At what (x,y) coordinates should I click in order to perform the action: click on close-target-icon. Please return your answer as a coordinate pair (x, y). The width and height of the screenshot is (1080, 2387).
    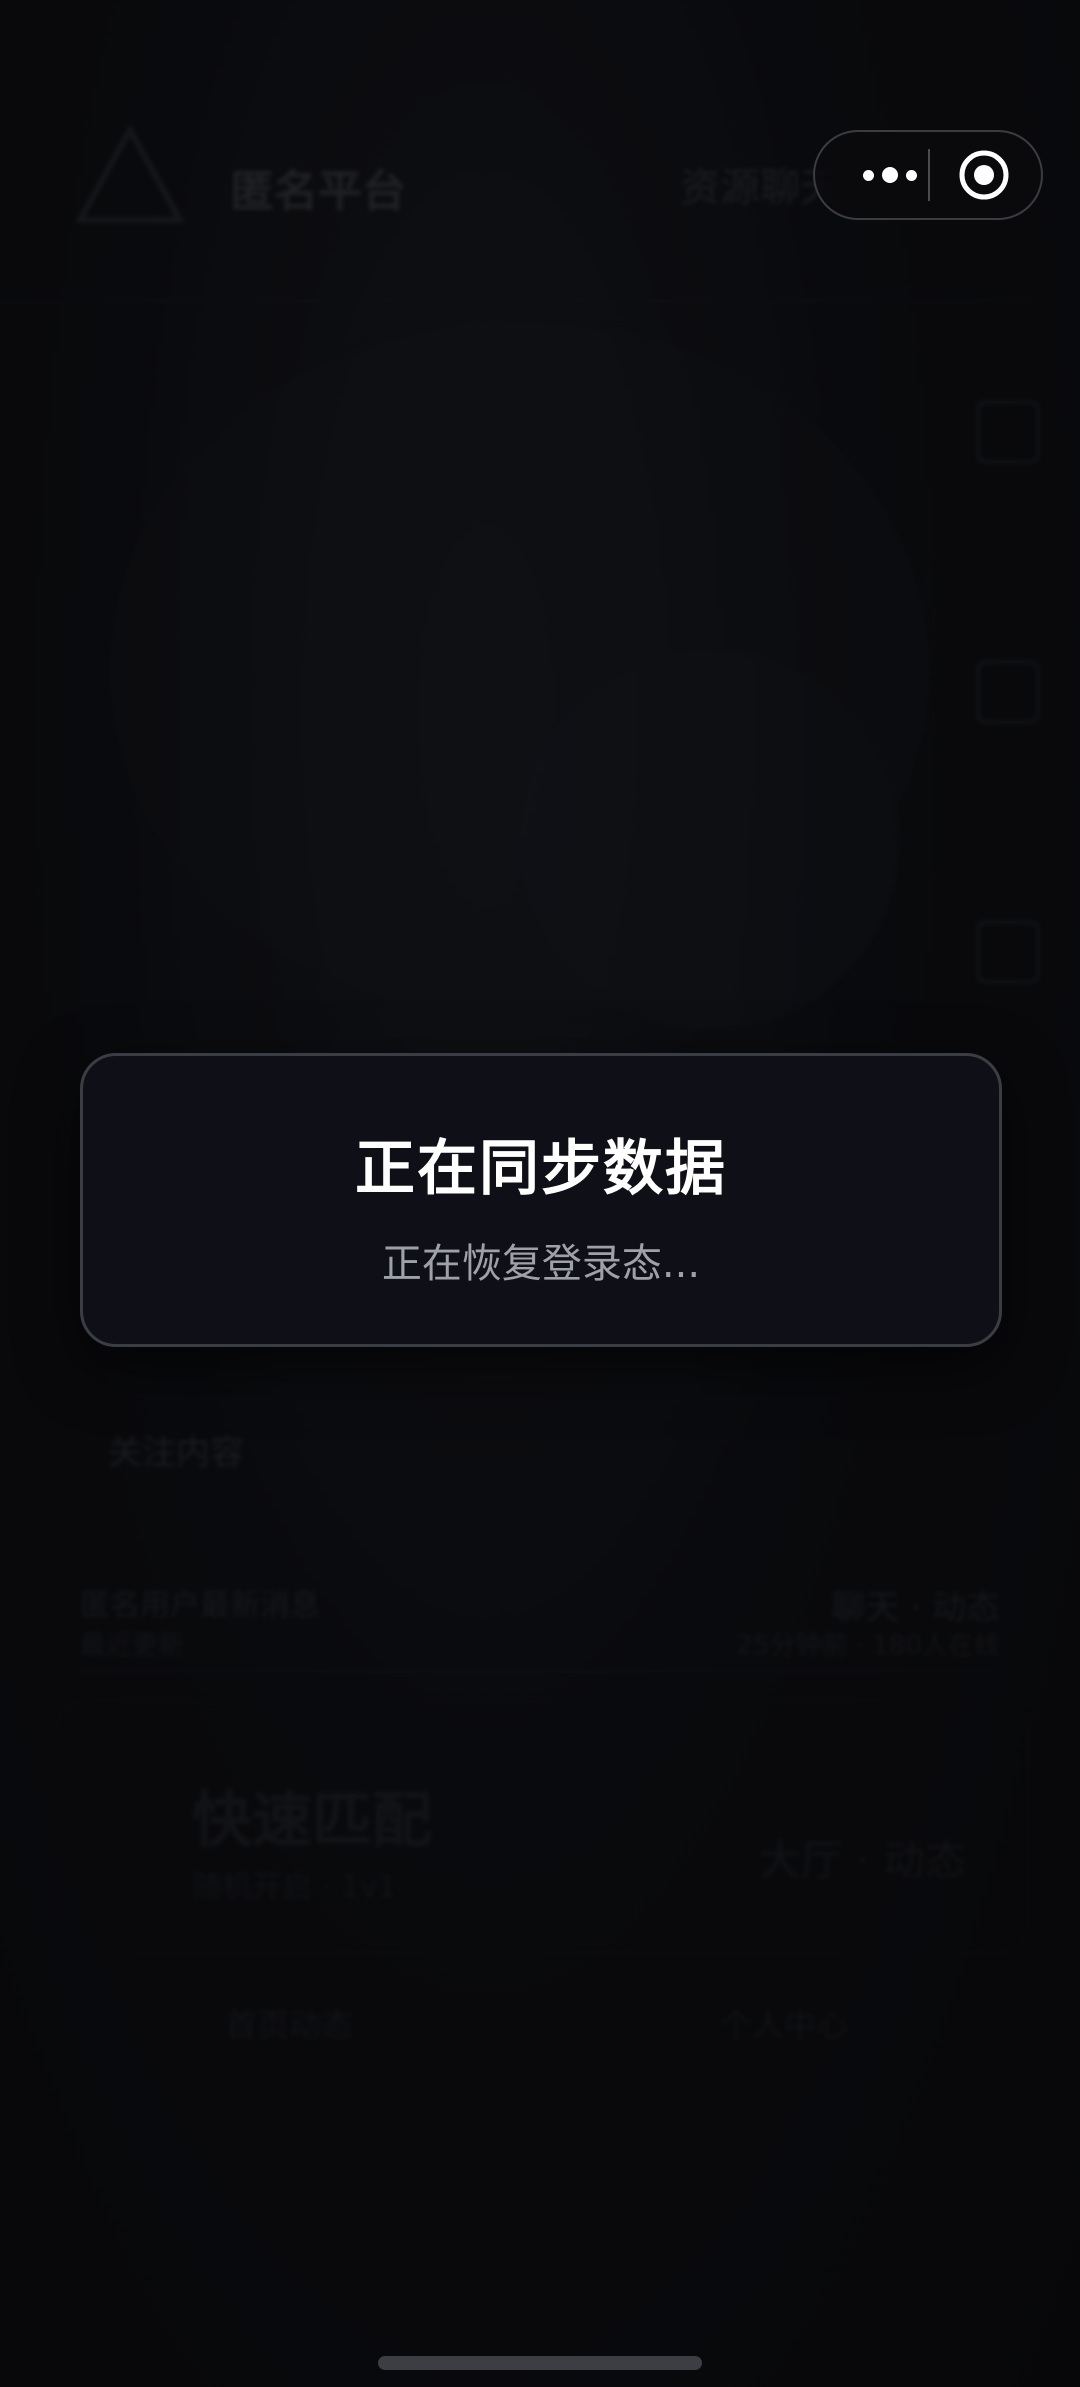
    Looking at the image, I should click on (984, 175).